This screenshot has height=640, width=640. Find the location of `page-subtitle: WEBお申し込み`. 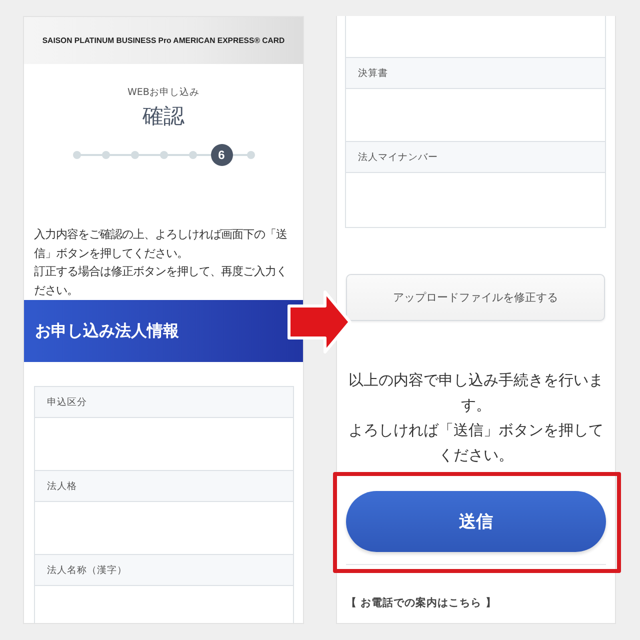

page-subtitle: WEBお申し込み is located at coordinates (164, 93).